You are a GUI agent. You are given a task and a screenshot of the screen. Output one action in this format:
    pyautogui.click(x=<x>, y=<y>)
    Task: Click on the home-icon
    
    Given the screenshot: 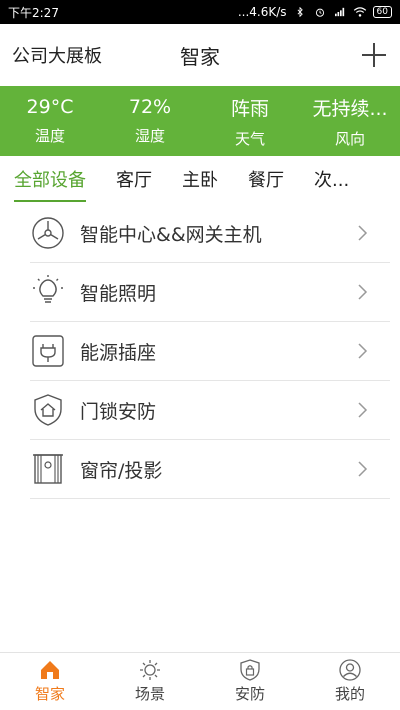 What is the action you would take?
    pyautogui.click(x=50, y=670)
    